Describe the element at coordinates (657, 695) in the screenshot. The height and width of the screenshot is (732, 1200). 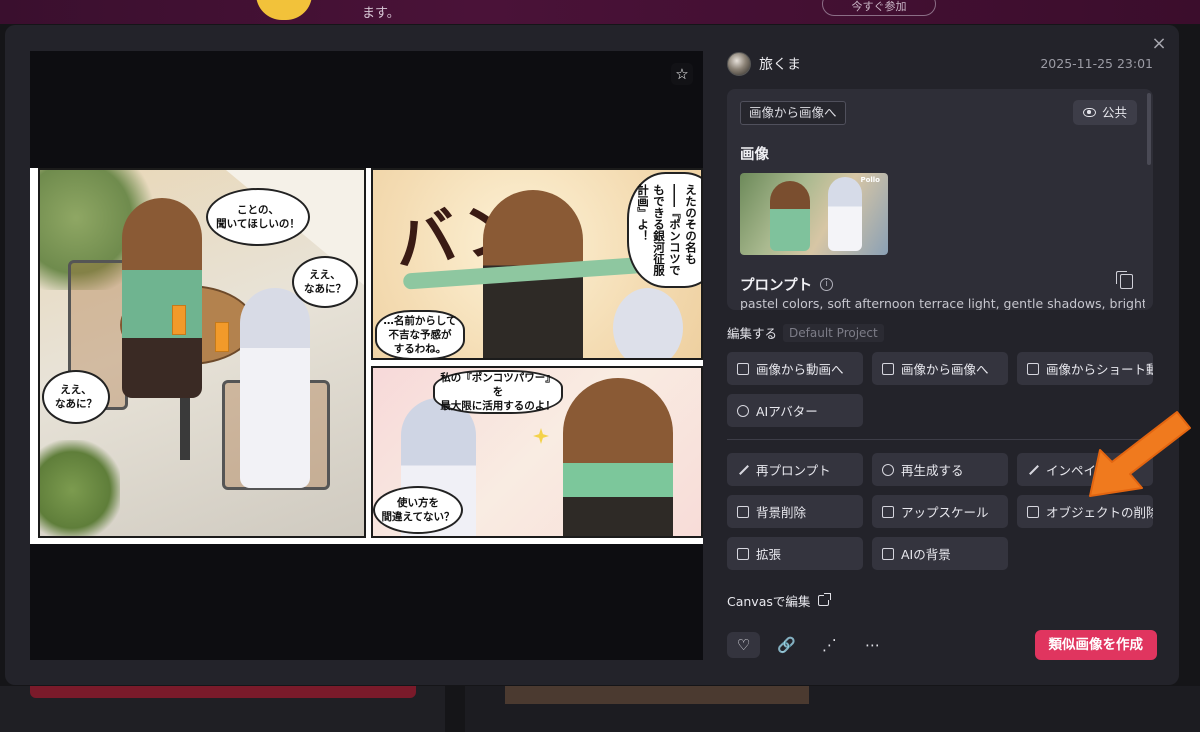
I see `background-thumbnail` at that location.